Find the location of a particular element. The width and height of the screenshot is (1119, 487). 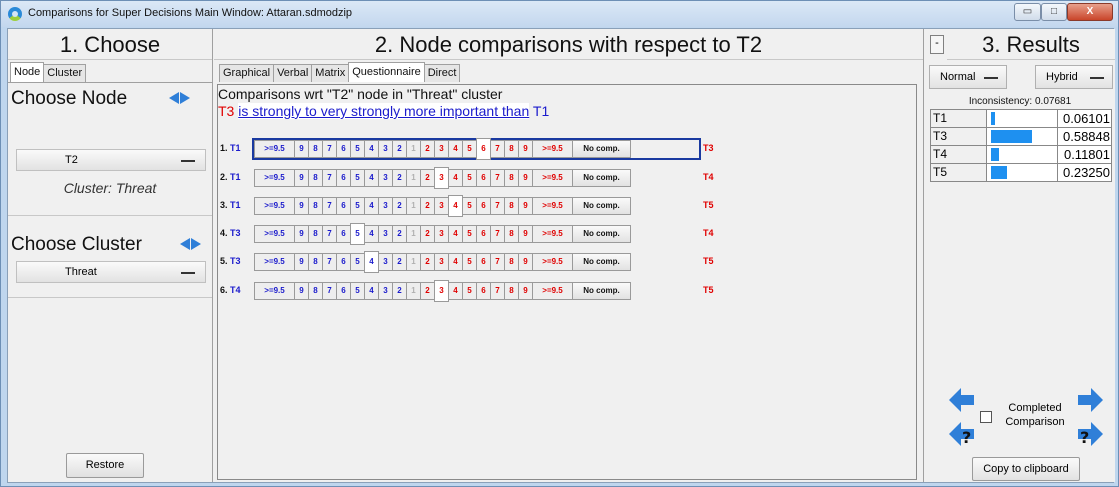

node-dropdown: T2 is located at coordinates (111, 160).